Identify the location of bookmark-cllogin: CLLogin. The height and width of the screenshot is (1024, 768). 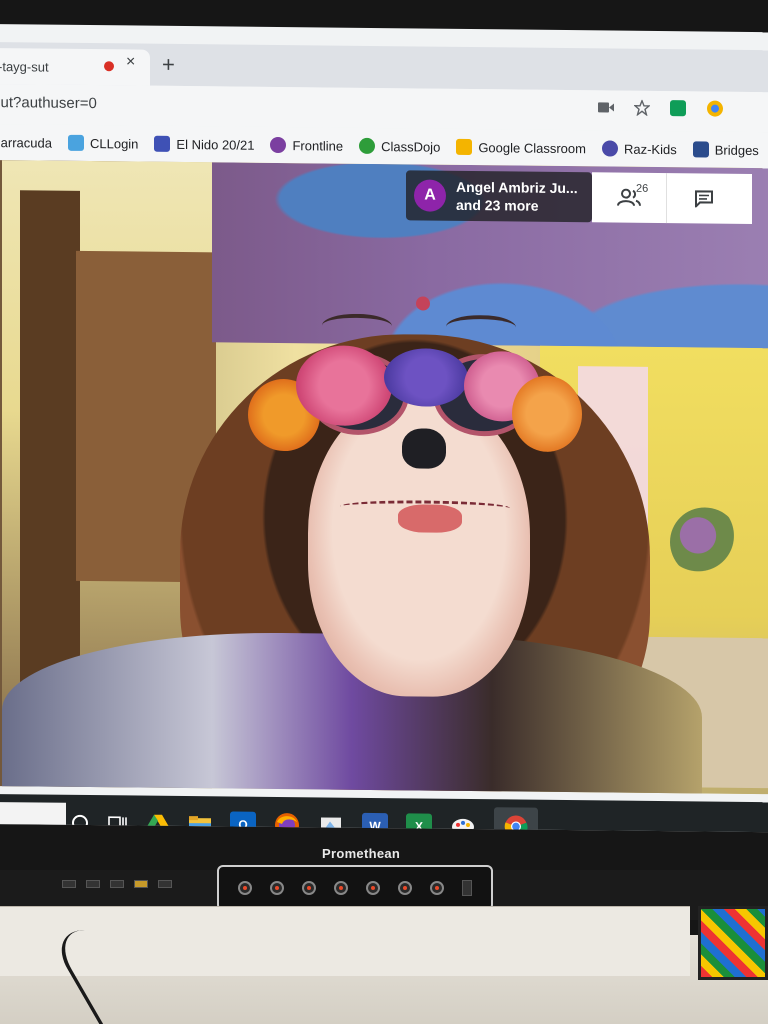
(103, 143).